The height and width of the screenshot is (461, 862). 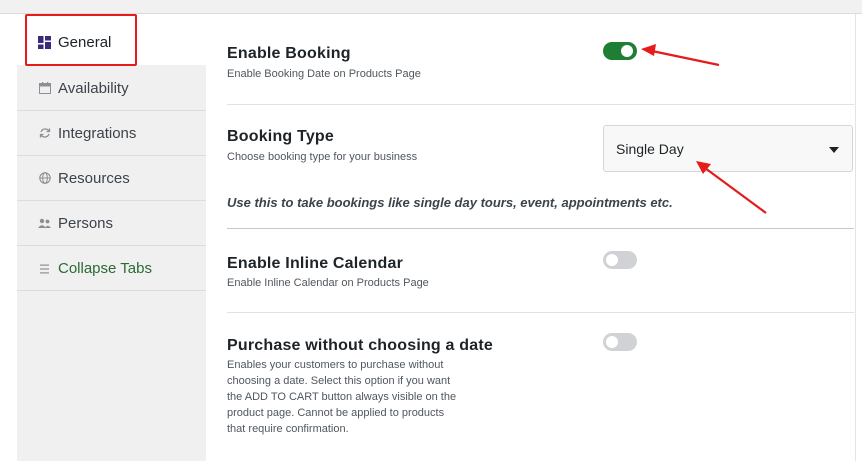 I want to click on chevron-down-icon, so click(x=834, y=150).